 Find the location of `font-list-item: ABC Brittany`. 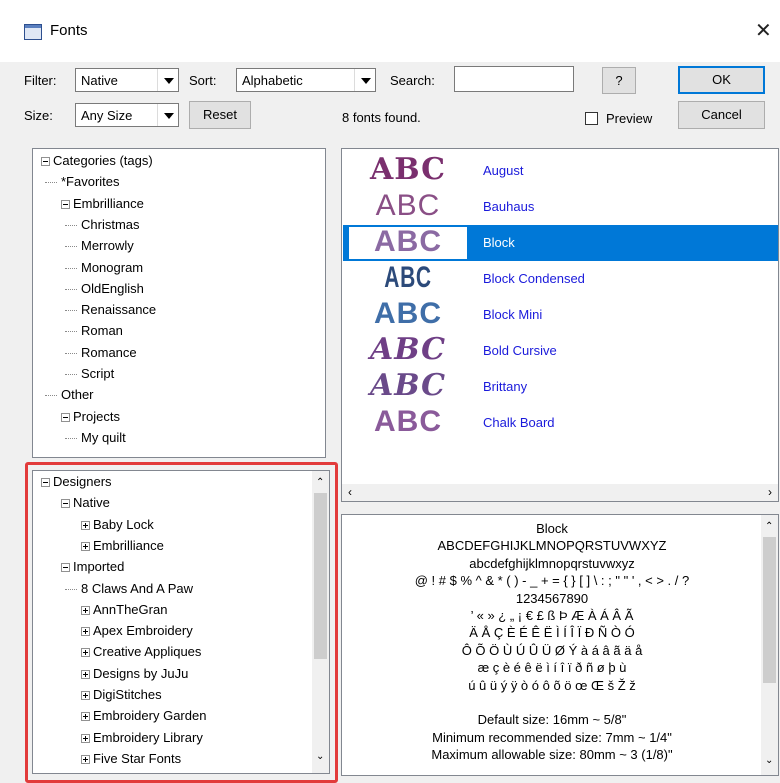

font-list-item: ABC Brittany is located at coordinates (560, 386).